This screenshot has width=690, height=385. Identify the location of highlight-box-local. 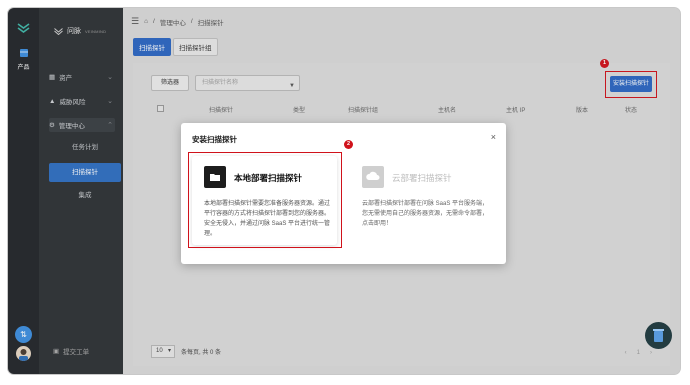
(265, 200).